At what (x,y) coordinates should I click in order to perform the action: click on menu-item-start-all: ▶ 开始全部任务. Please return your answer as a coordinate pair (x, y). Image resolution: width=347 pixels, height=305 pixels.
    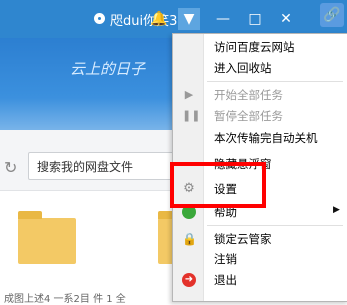
    Looking at the image, I should click on (260, 95).